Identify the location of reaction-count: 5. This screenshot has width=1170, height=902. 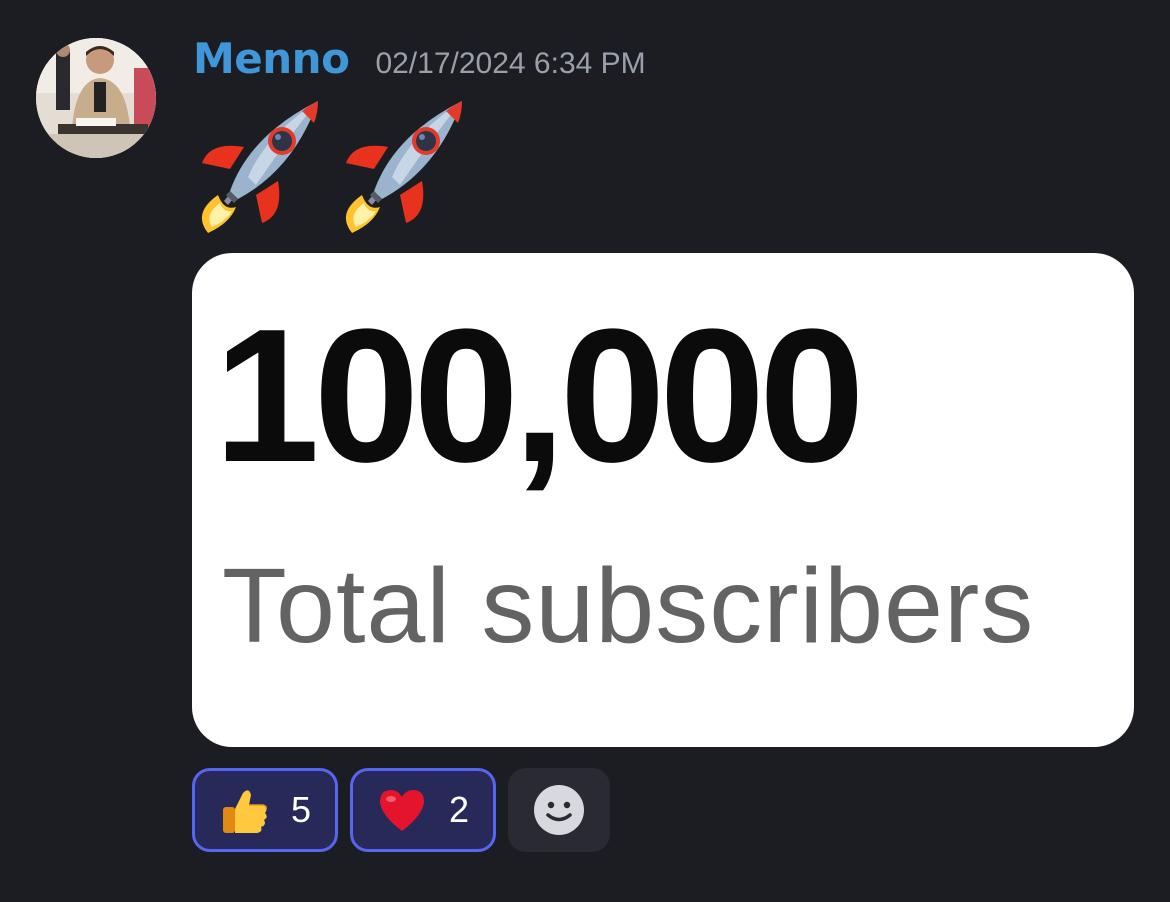
(301, 809).